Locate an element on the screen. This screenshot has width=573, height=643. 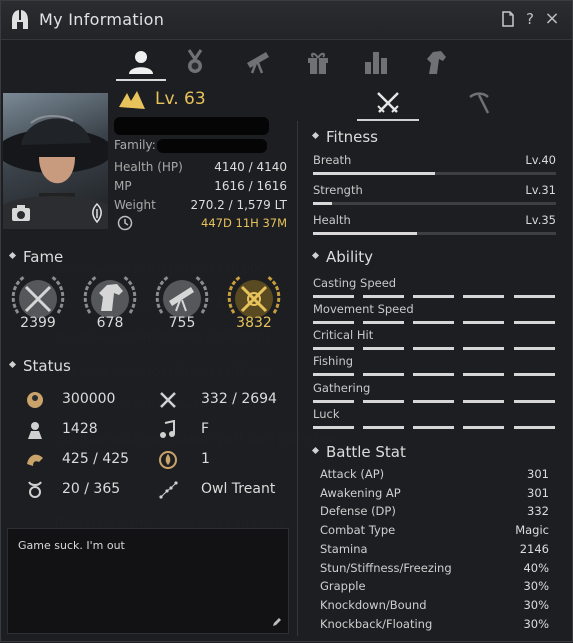
fame-value: 678 is located at coordinates (110, 323).